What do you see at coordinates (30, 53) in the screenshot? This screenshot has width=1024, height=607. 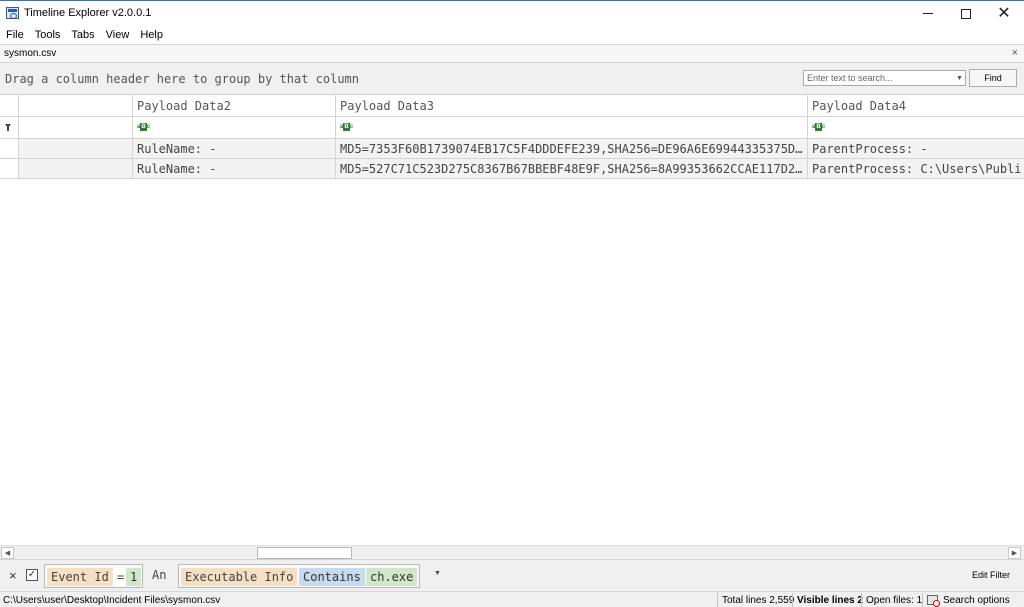 I see `tab-sysmon-csv: sysmon.csv` at bounding box center [30, 53].